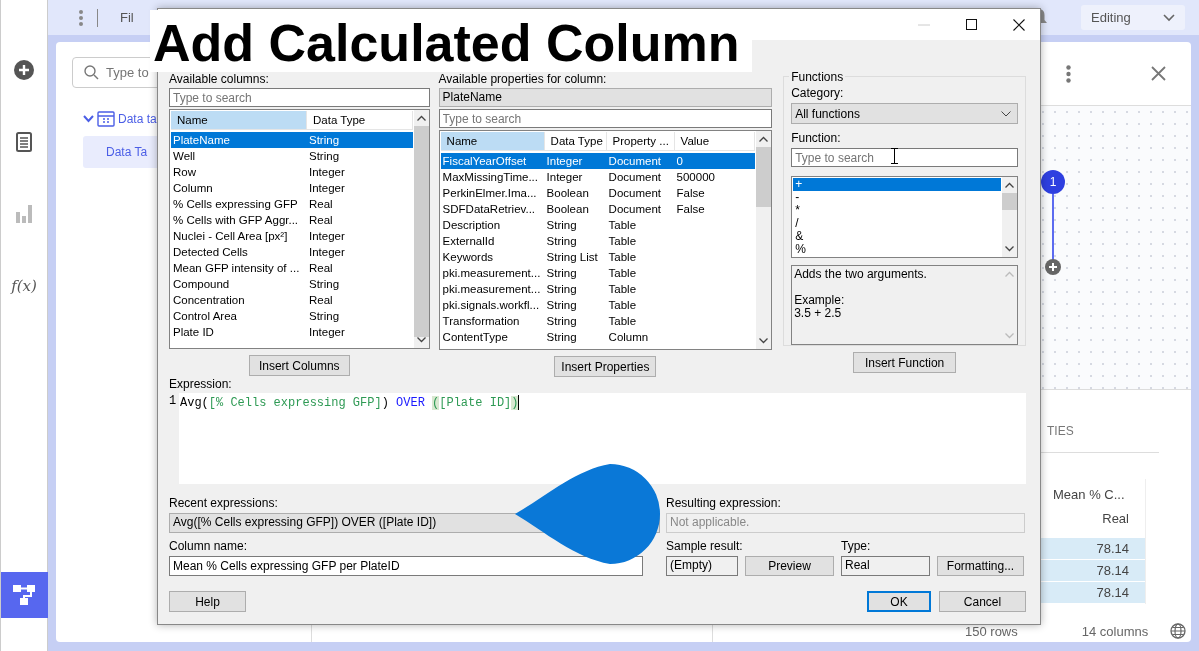 This screenshot has width=1199, height=651. What do you see at coordinates (885, 566) in the screenshot?
I see `type-field: Real` at bounding box center [885, 566].